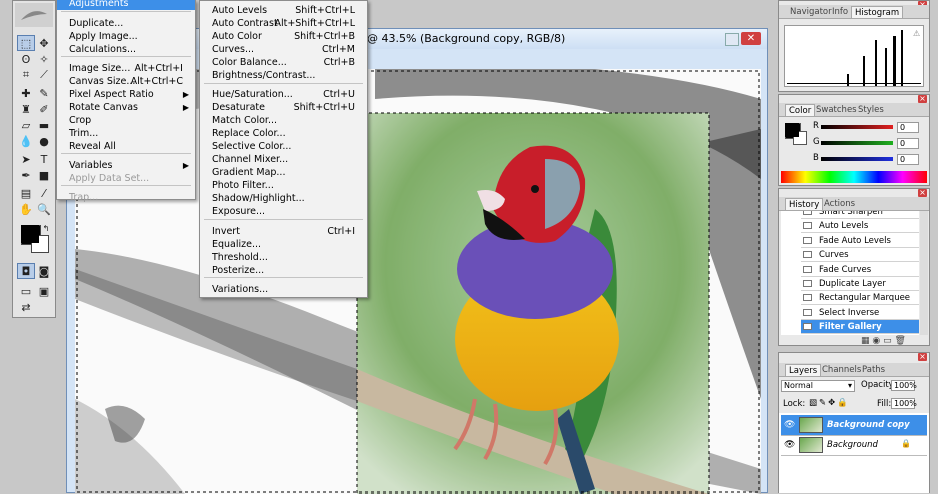 This screenshot has height=494, width=938. I want to click on menu-item-adjustments: Adjustments, so click(126, 5).